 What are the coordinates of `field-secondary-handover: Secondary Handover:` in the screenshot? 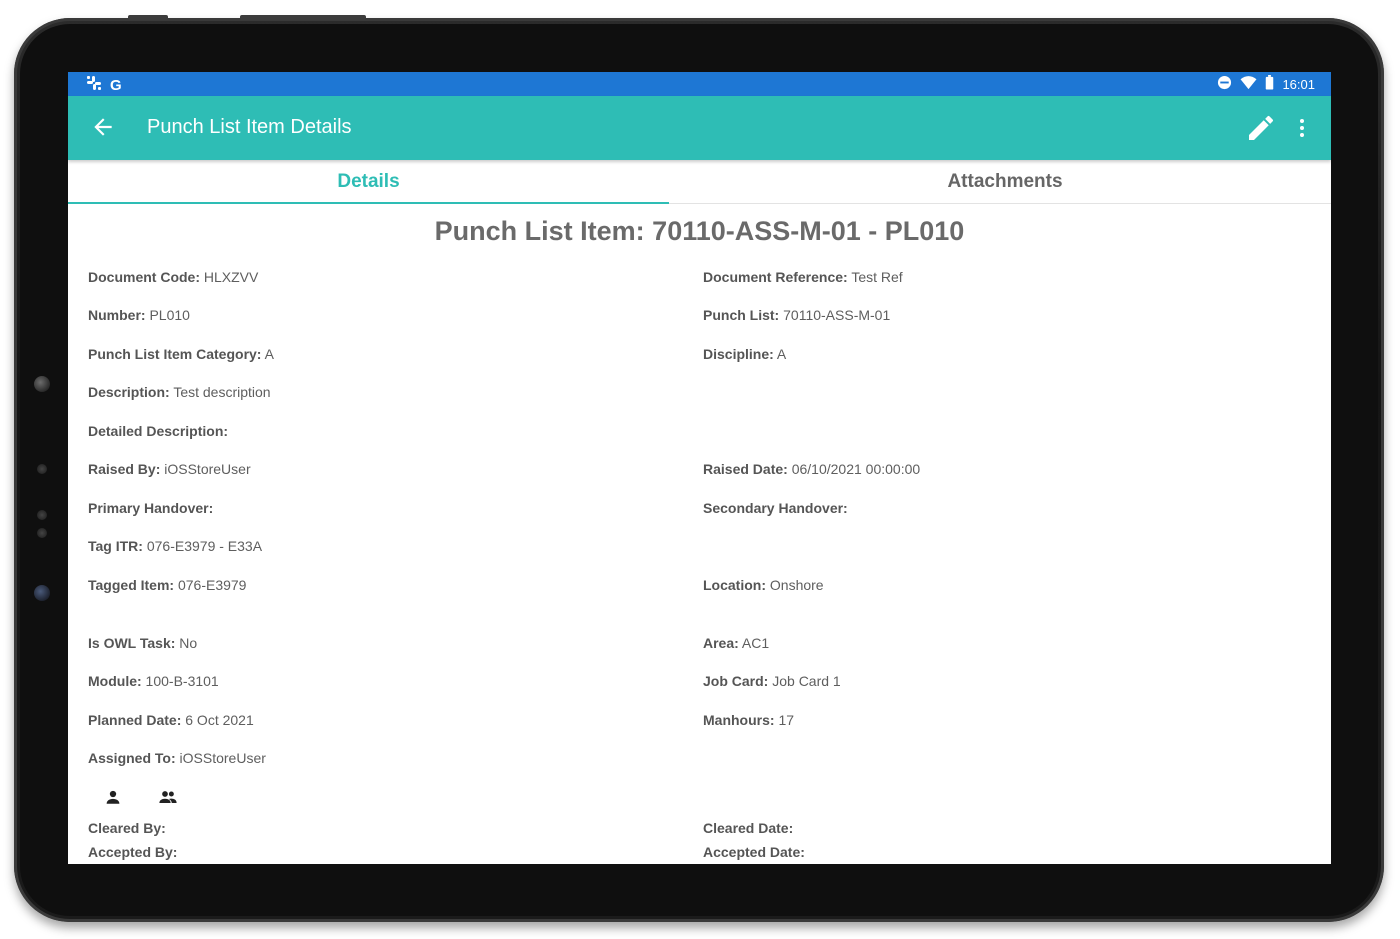 It's located at (775, 508).